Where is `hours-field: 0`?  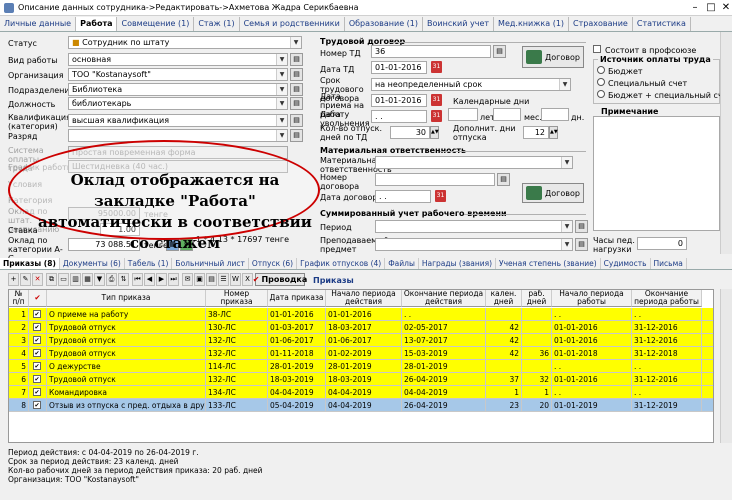
hours-field: 0 is located at coordinates (662, 243).